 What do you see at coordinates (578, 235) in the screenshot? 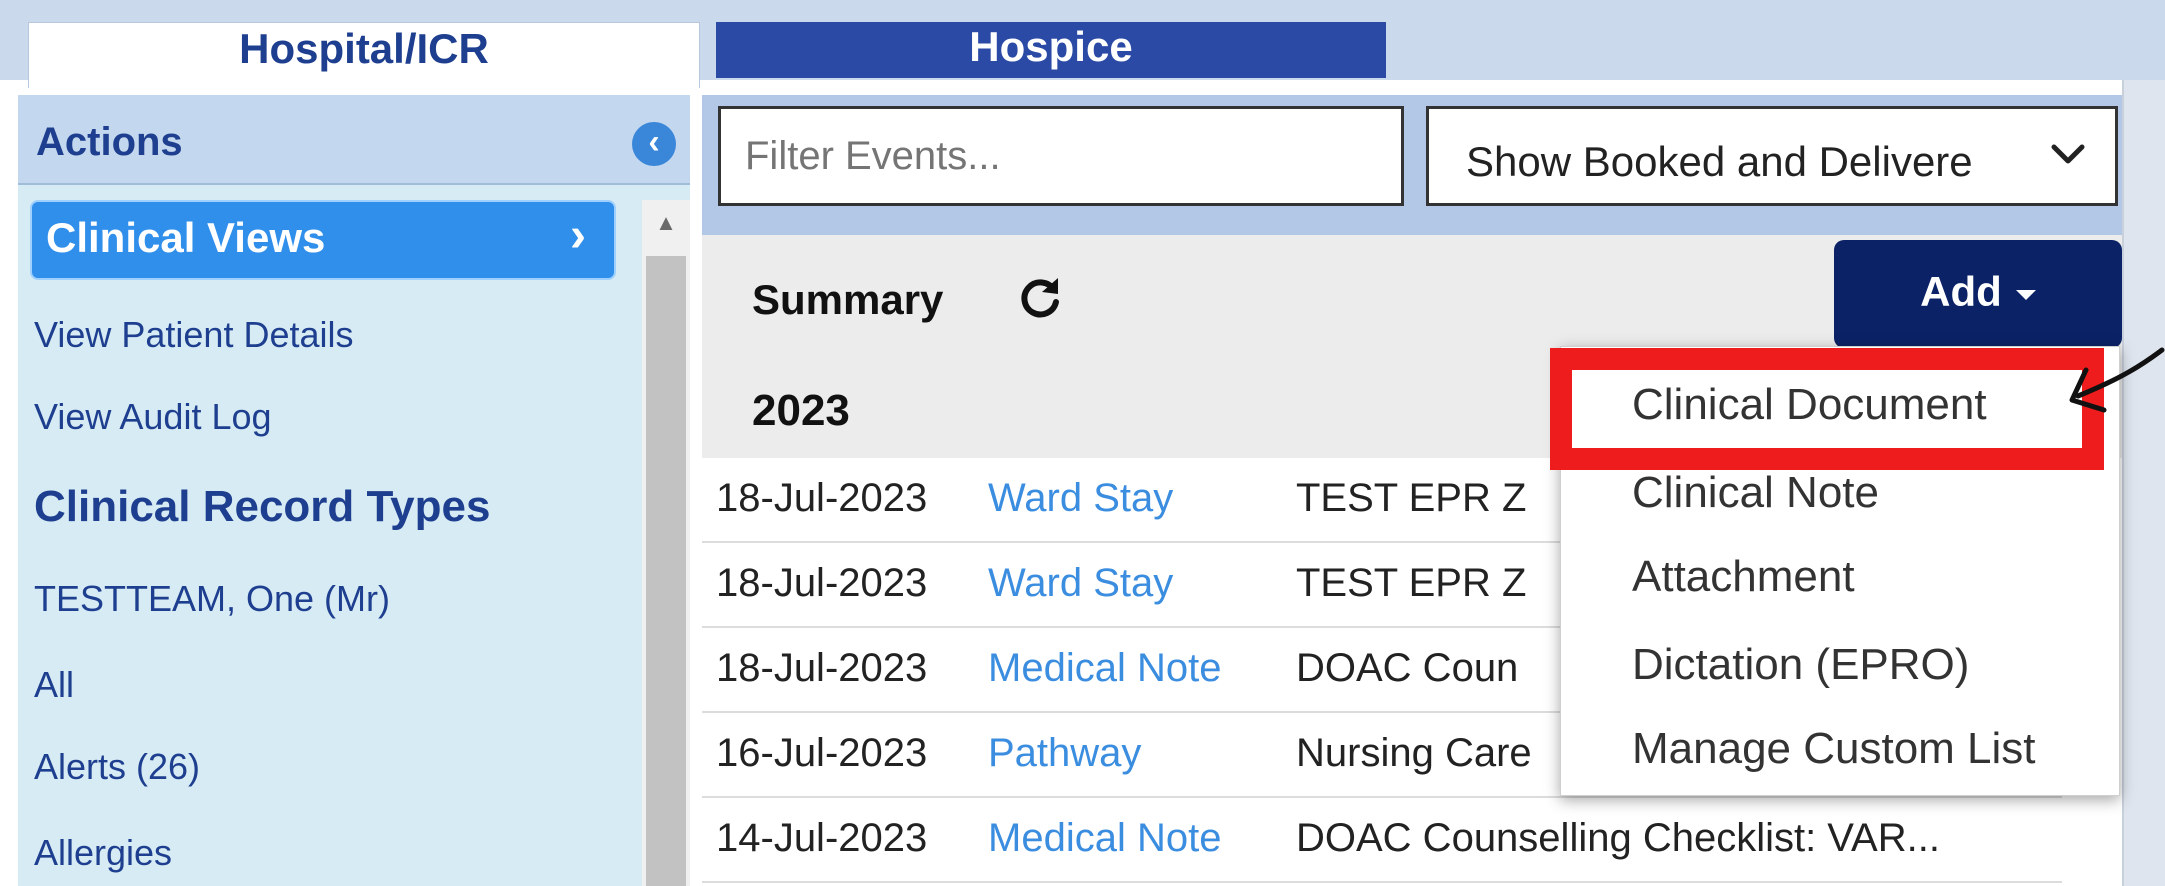
I see `chevron-right-icon: ›` at bounding box center [578, 235].